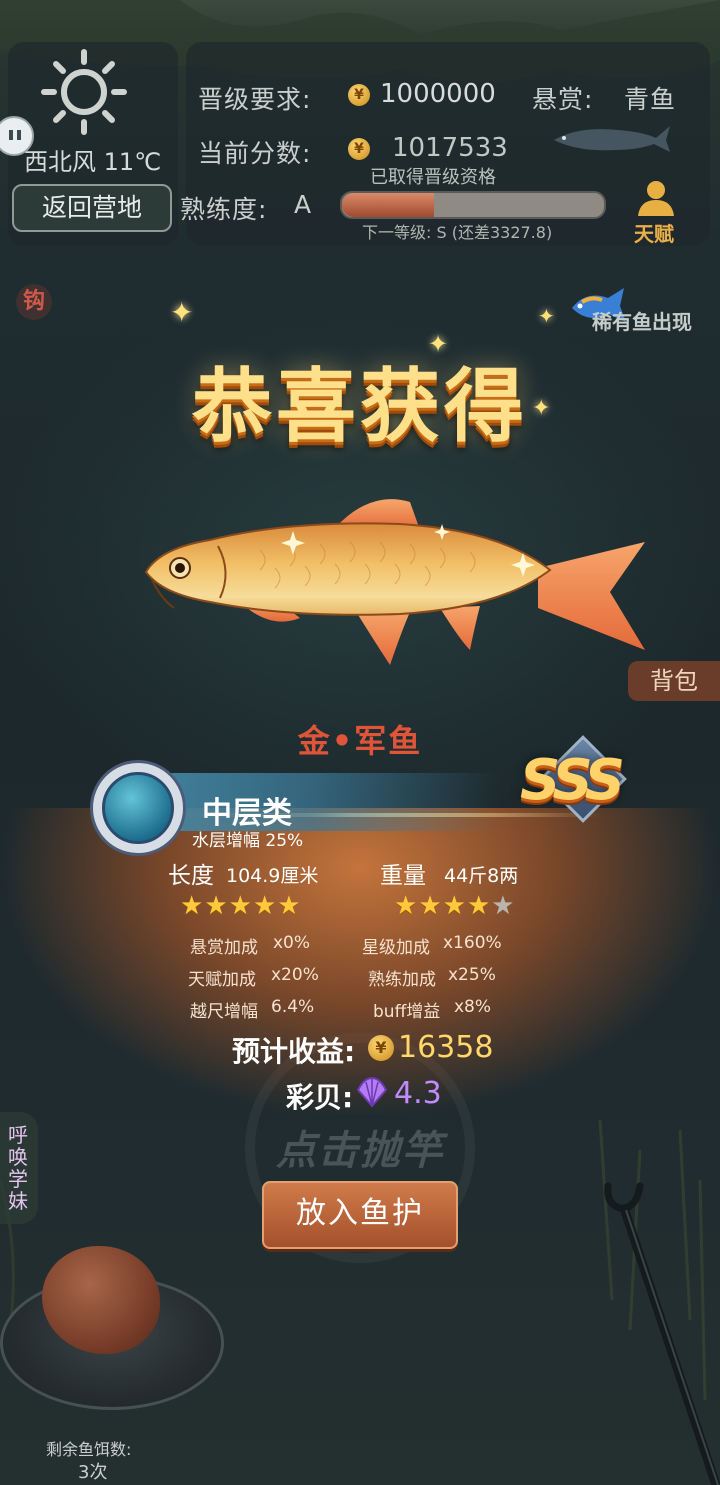 This screenshot has width=720, height=1485. I want to click on shell-icon, so click(372, 1092).